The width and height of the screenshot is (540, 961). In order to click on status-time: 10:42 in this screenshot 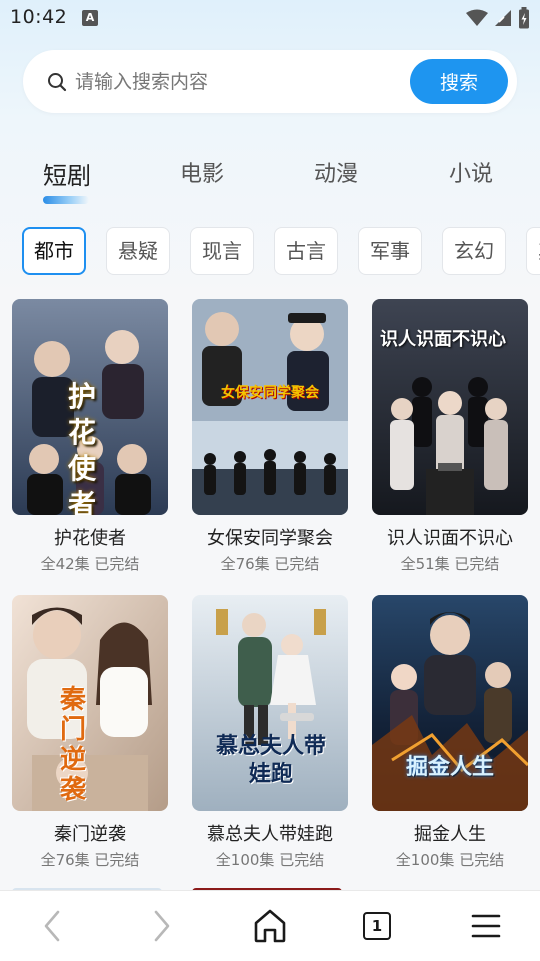, I will do `click(39, 17)`.